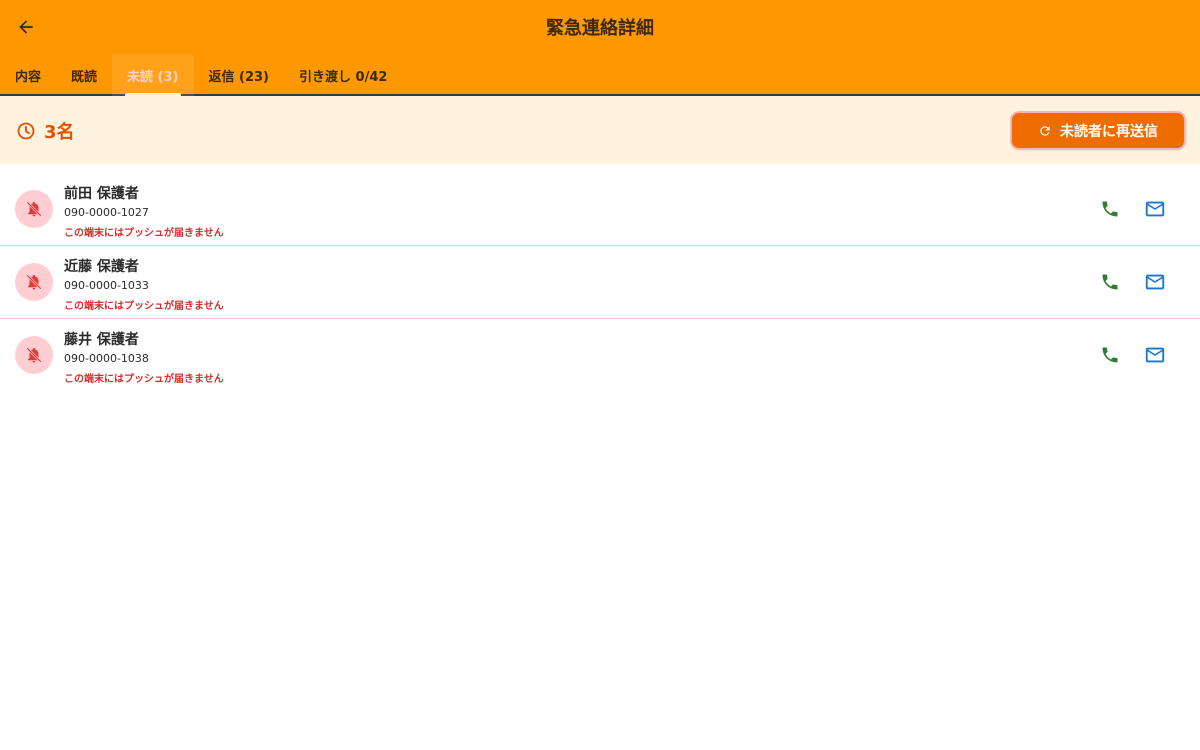  What do you see at coordinates (1109, 131) in the screenshot?
I see `resend-button-label: 未読者に再送信` at bounding box center [1109, 131].